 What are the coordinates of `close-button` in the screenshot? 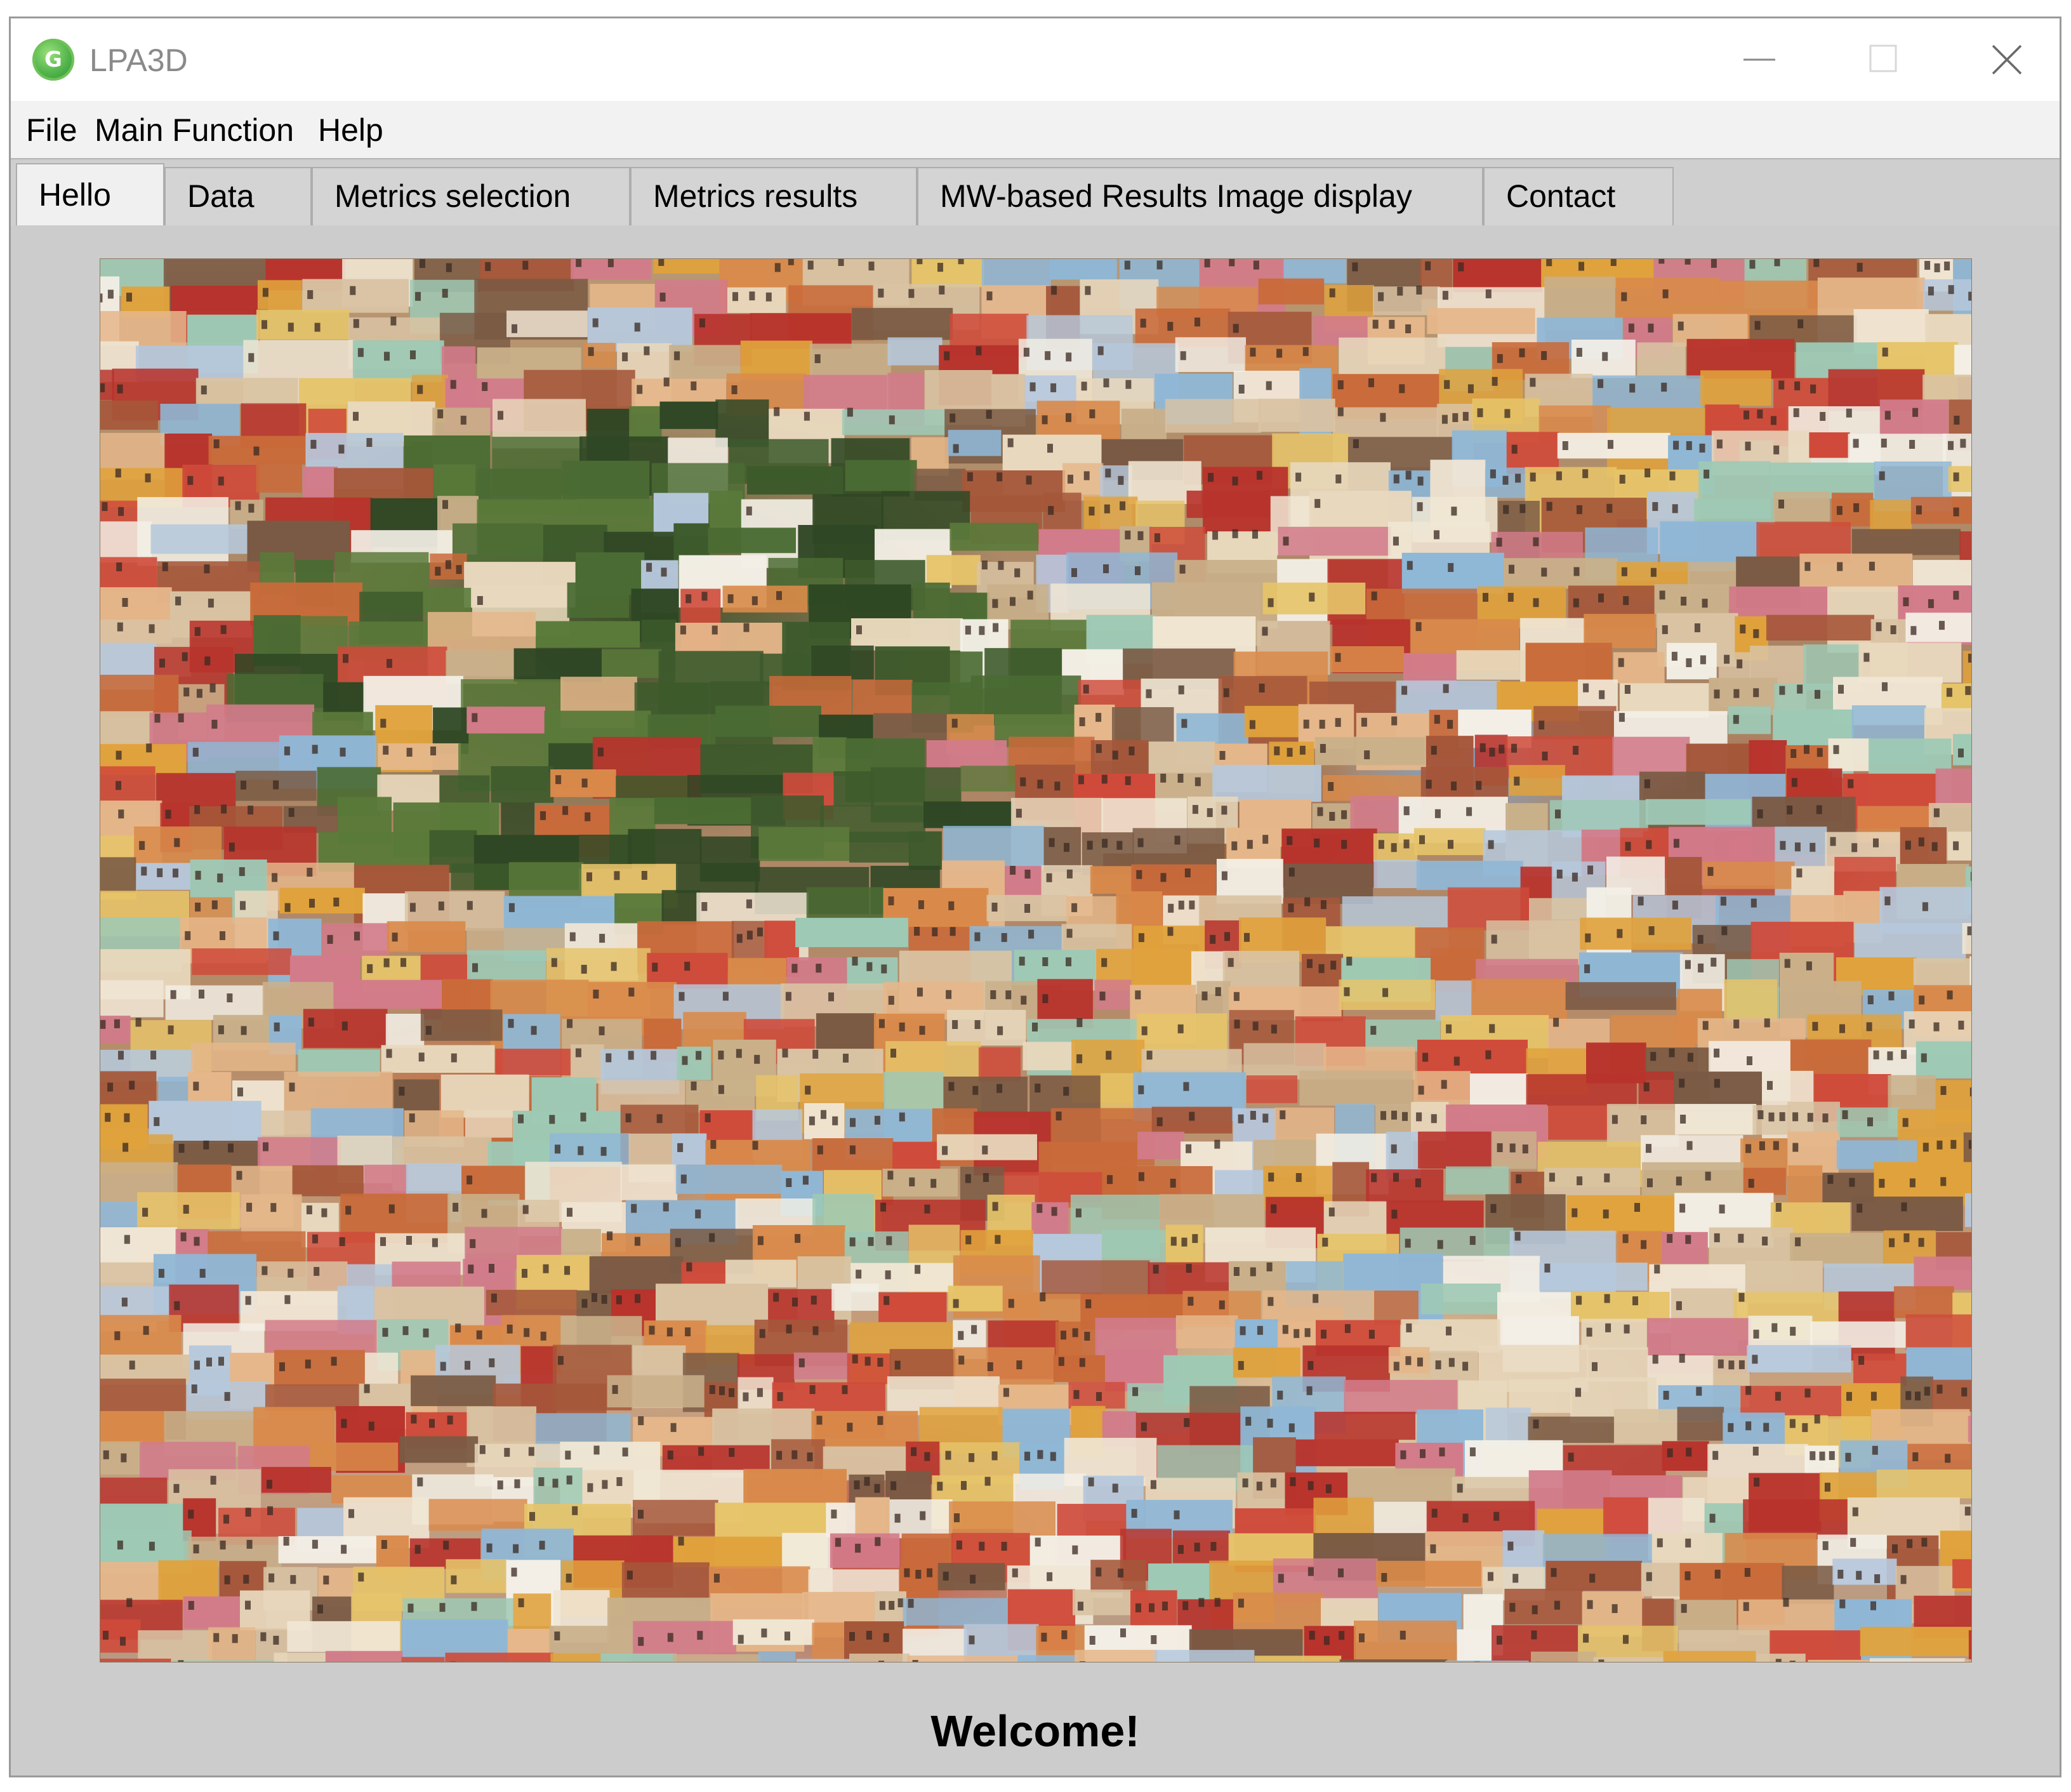 It's located at (2003, 59).